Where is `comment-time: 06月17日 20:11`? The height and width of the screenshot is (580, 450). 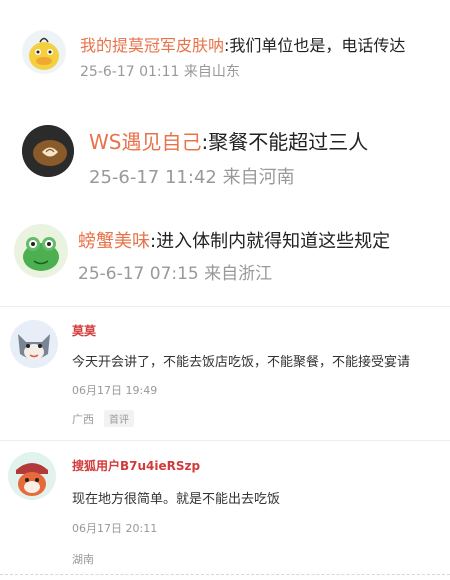 comment-time: 06月17日 20:11 is located at coordinates (115, 528).